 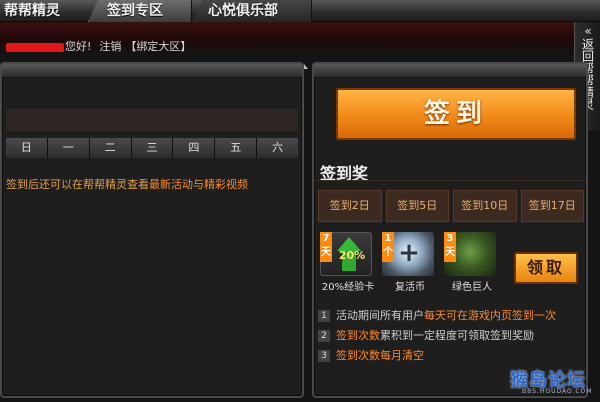 I want to click on item-label: 20%经验卡, so click(x=348, y=287).